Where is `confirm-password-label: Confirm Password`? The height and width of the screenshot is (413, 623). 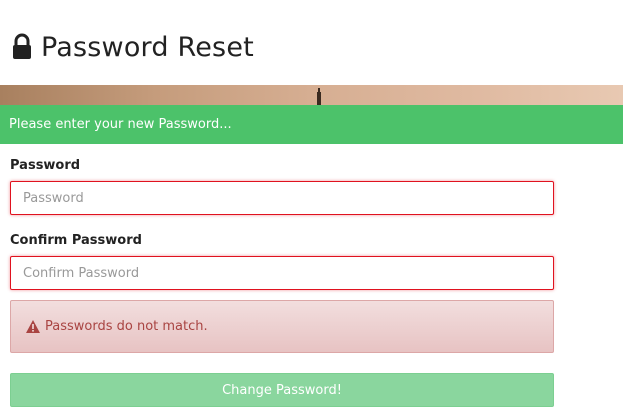 confirm-password-label: Confirm Password is located at coordinates (76, 240).